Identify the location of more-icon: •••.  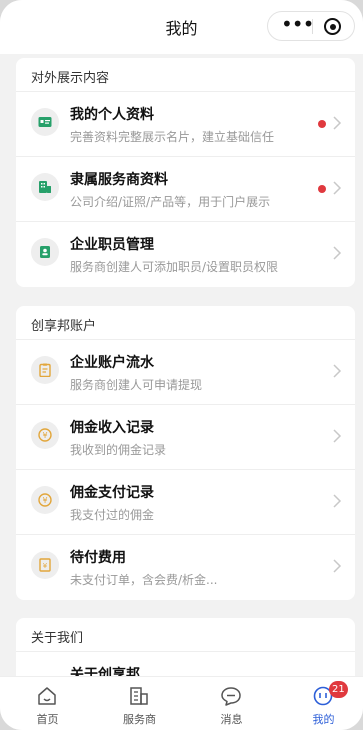
(297, 24).